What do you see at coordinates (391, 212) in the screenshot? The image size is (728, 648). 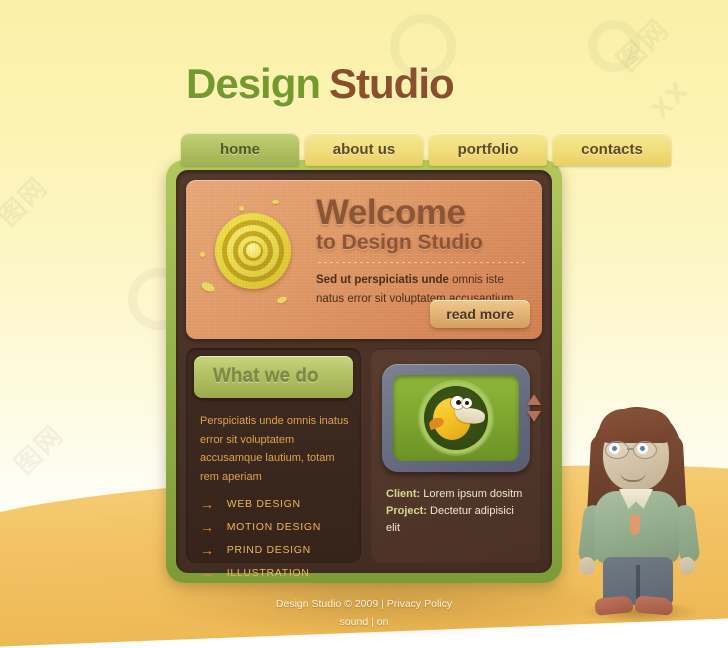 I see `welcome-heading-line1: Welcome` at bounding box center [391, 212].